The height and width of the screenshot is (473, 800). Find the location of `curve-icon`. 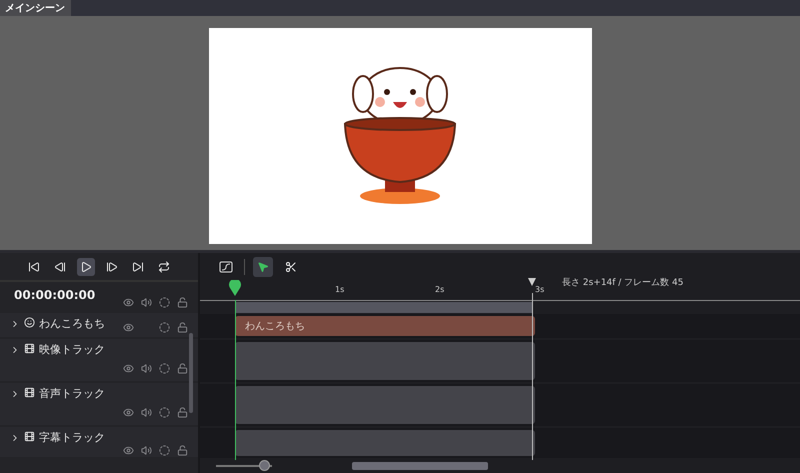

curve-icon is located at coordinates (226, 266).